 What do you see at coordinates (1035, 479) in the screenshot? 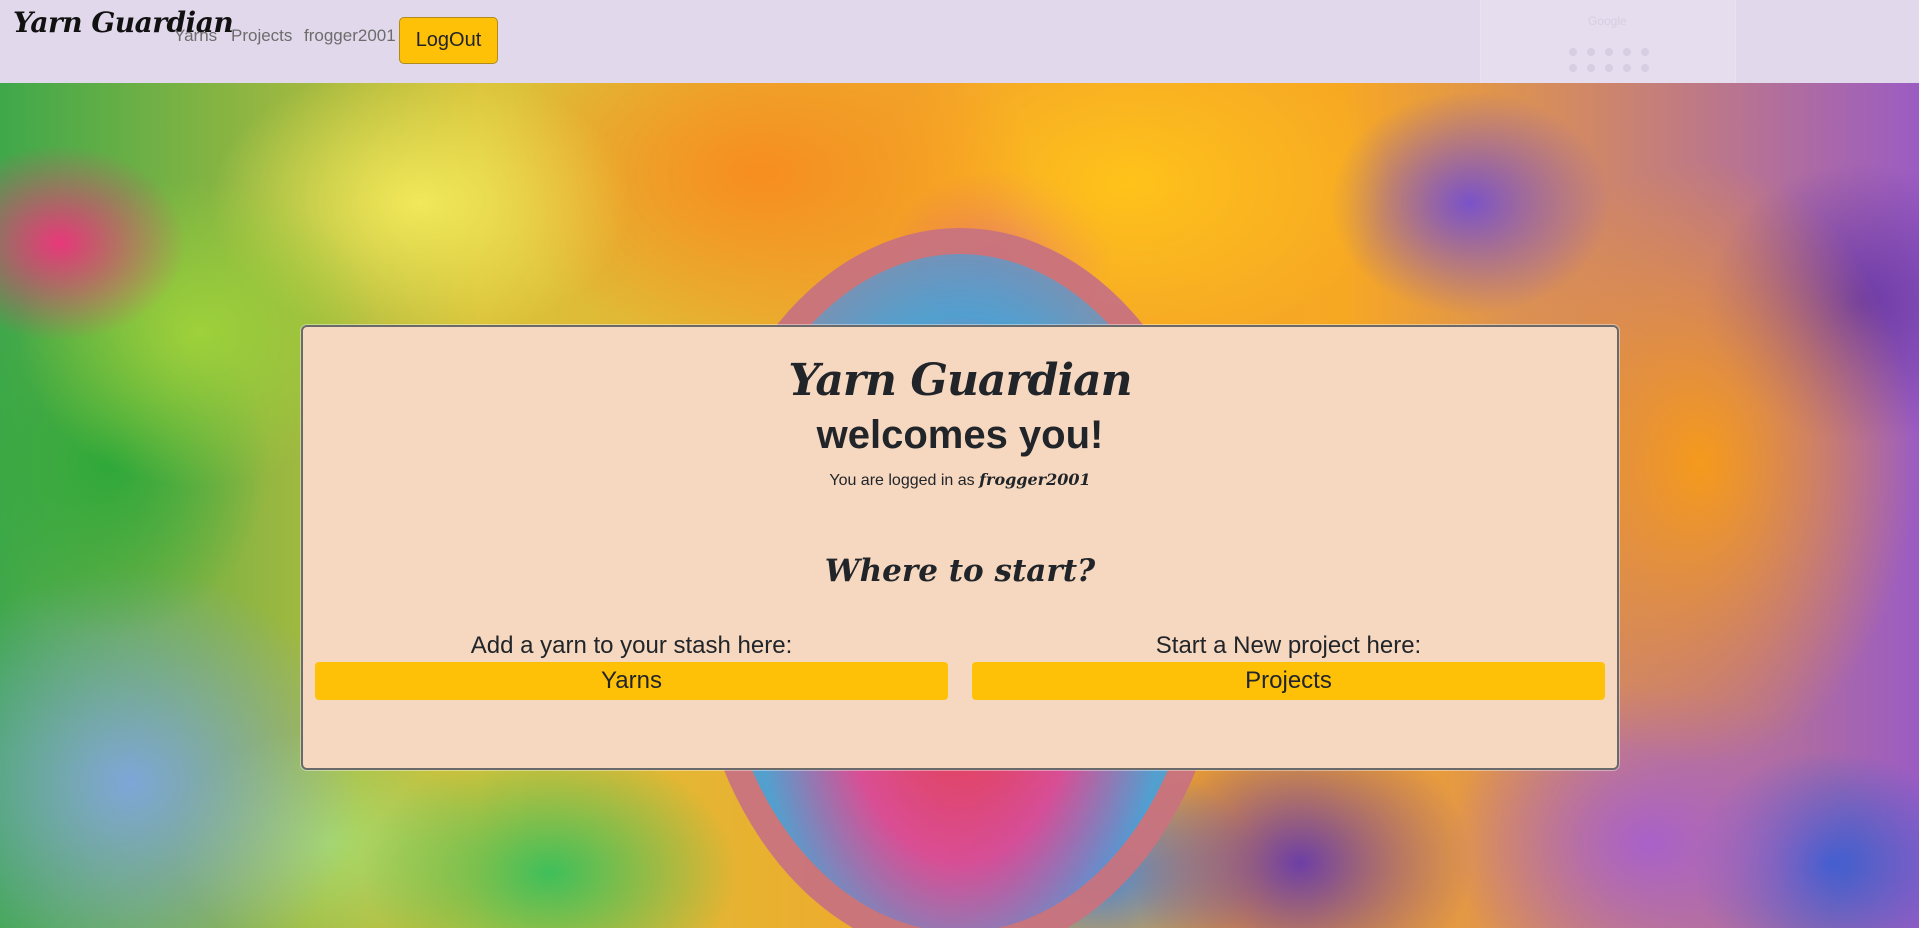
I see `logged-in-user: frogger2001` at bounding box center [1035, 479].